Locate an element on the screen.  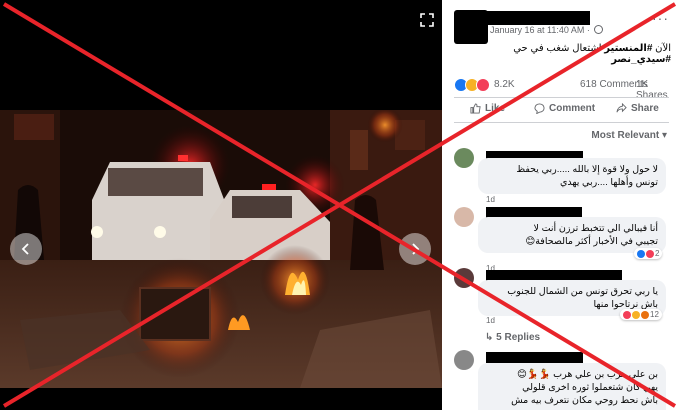
comment-button: Comment is located at coordinates (564, 108).